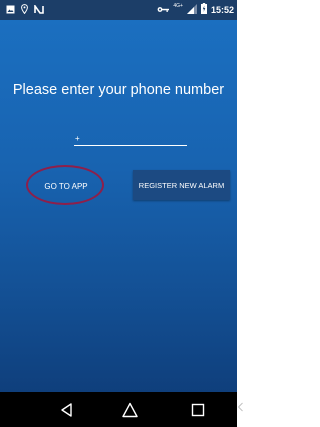 Image resolution: width=320 pixels, height=427 pixels. I want to click on status-bar-right: 4G+ 15:52, so click(195, 9).